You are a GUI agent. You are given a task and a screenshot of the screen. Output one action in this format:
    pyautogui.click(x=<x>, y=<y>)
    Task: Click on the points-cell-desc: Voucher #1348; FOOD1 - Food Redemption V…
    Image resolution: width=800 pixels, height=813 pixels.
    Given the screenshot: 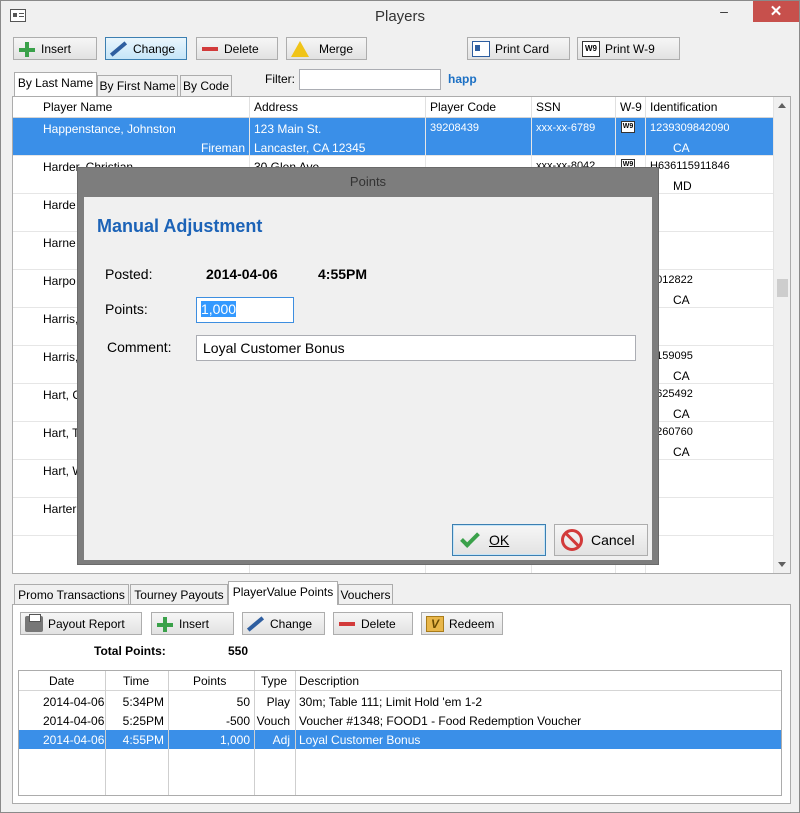 What is the action you would take?
    pyautogui.click(x=440, y=721)
    